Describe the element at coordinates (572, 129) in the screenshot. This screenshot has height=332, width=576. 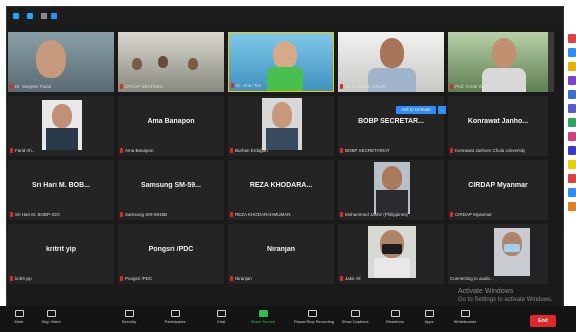
I see `taskbar-app-icons` at that location.